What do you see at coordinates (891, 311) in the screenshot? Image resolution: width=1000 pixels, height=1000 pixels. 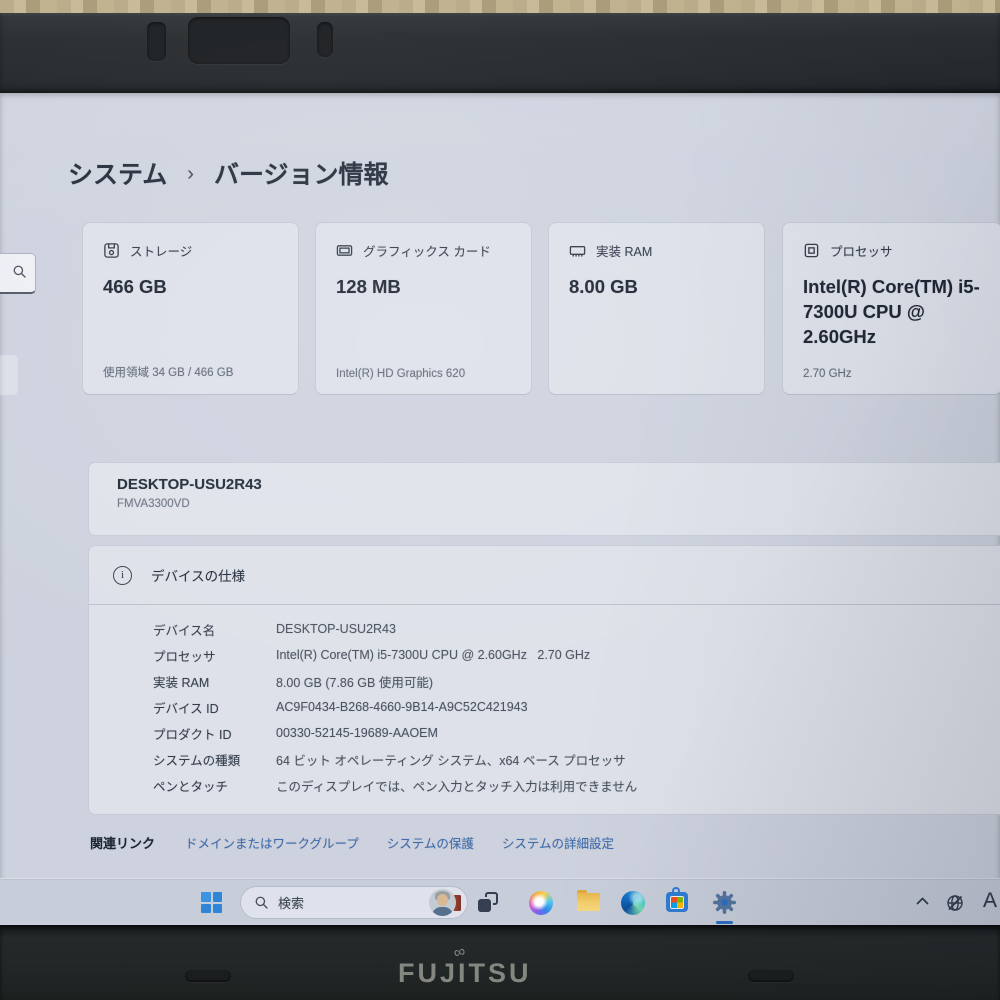 I see `card-value: Intel(R) Core(TM) i5-7300U CPU @ 2.60GHz` at bounding box center [891, 311].